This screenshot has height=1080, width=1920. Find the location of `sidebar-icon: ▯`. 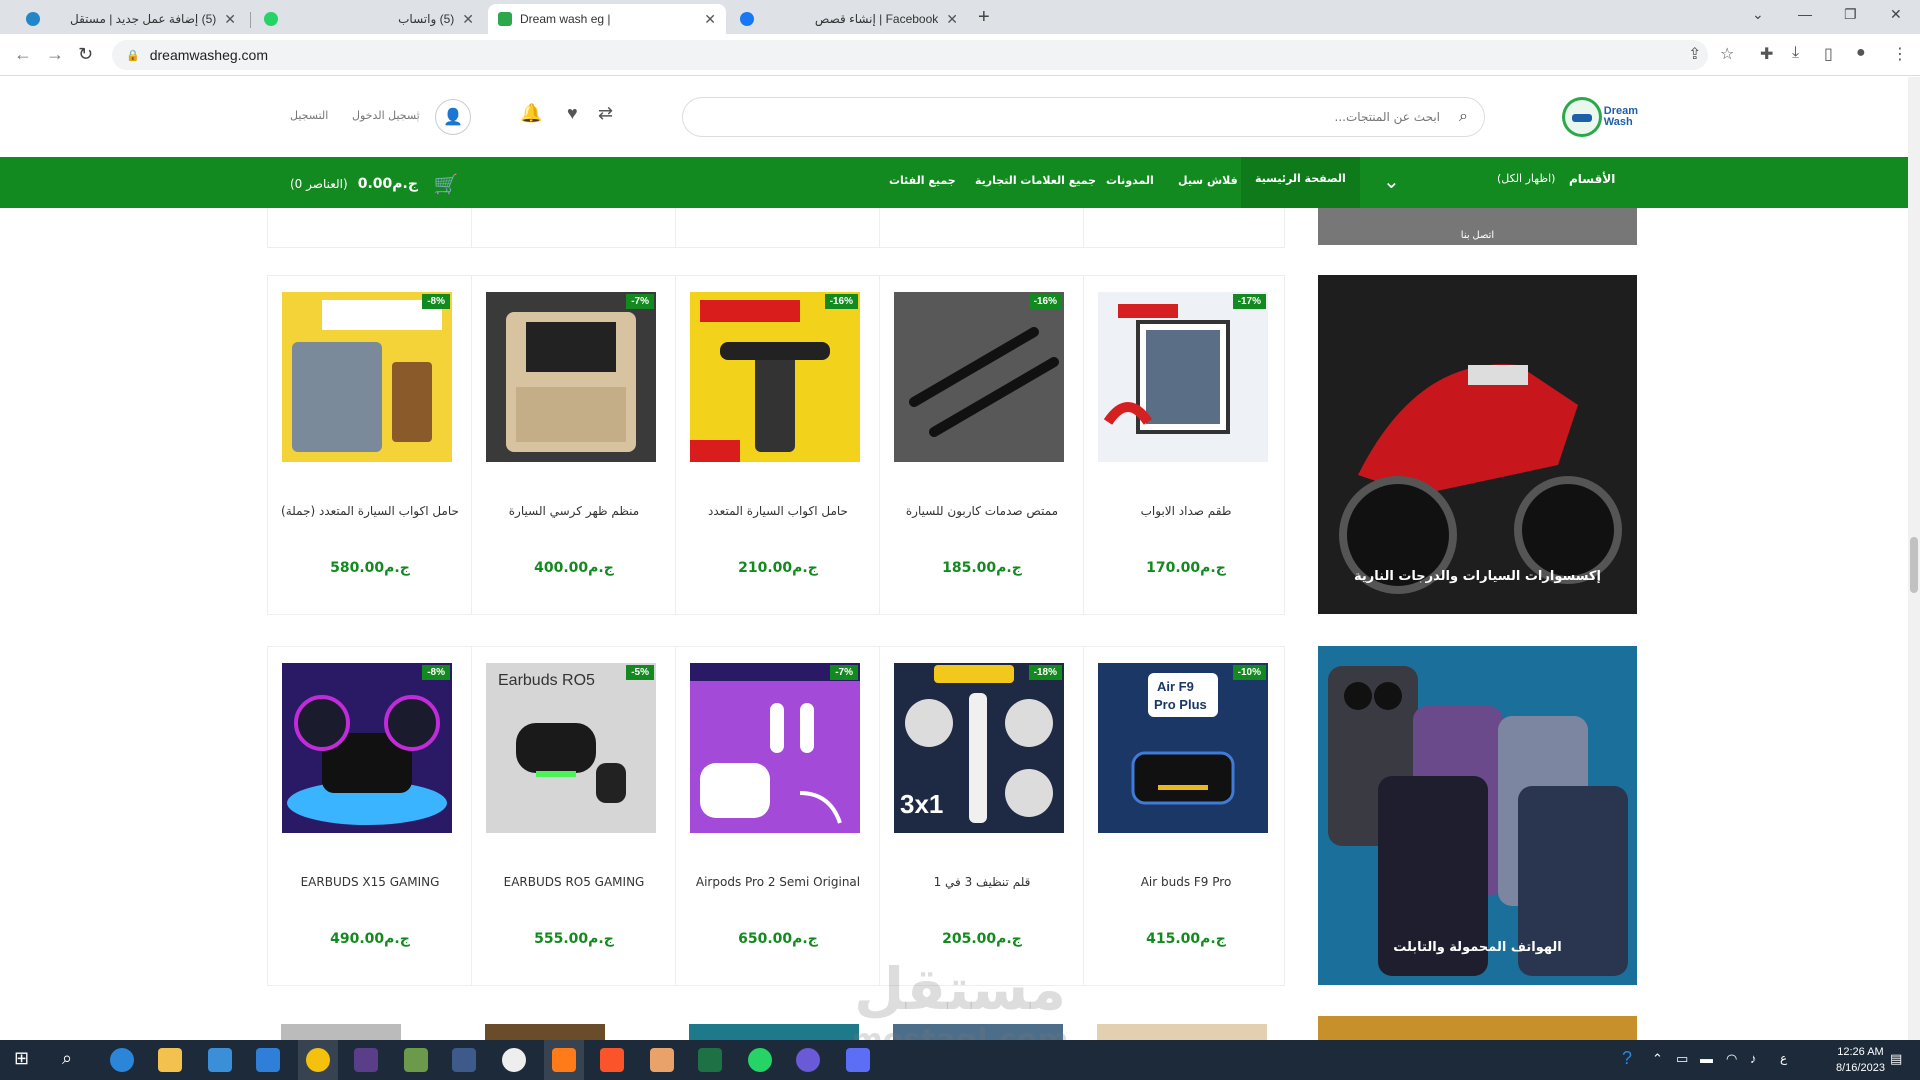

sidebar-icon: ▯ is located at coordinates (1828, 54).